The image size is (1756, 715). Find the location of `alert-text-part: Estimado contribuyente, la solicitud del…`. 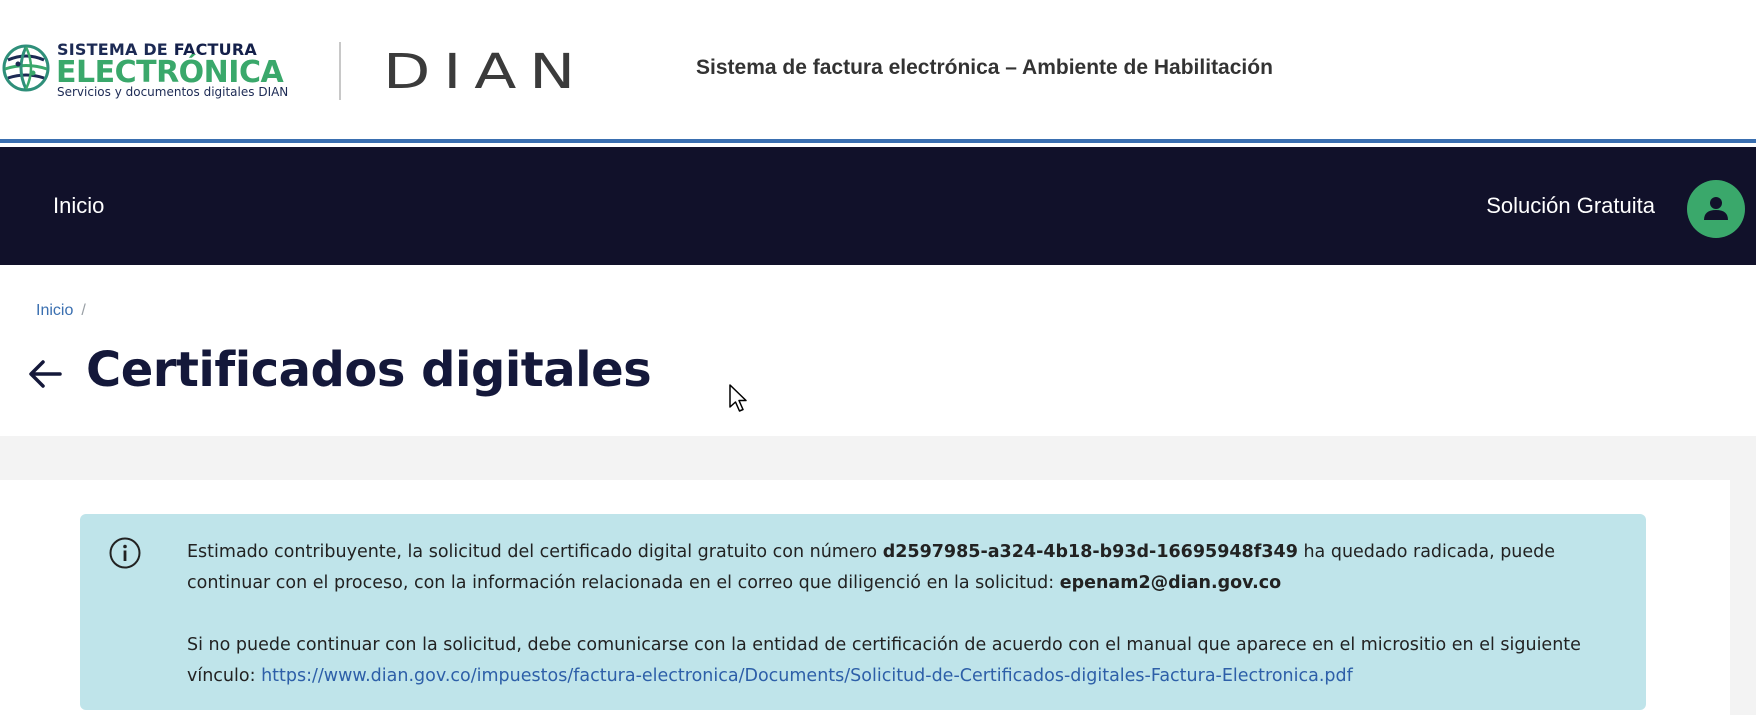

alert-text-part: Estimado contribuyente, la solicitud del… is located at coordinates (535, 552).